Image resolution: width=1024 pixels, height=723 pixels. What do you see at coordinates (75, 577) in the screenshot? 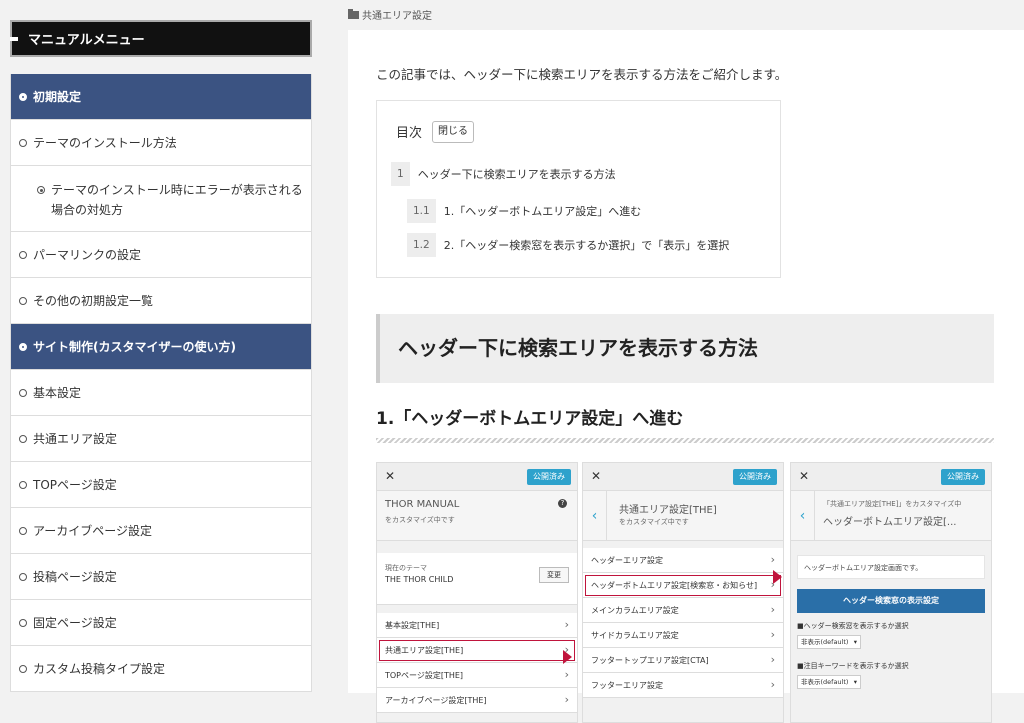
I see `sidebar-item-label: 投稿ページ設定` at bounding box center [75, 577].